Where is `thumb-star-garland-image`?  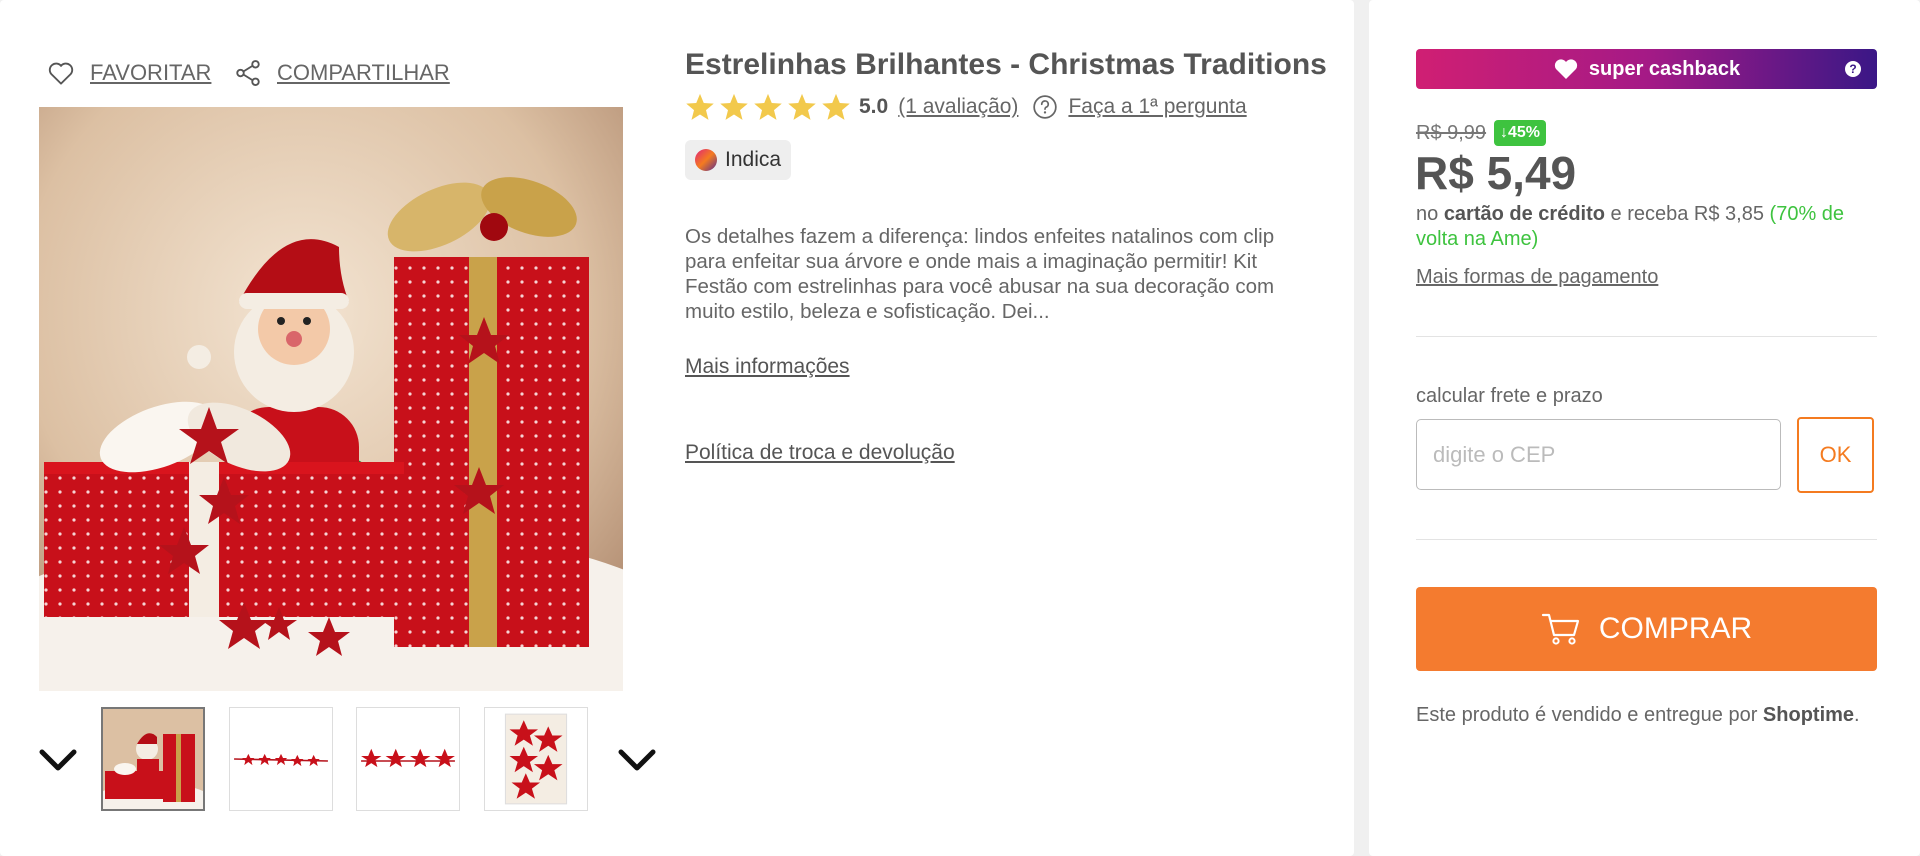 thumb-star-garland-image is located at coordinates (281, 759).